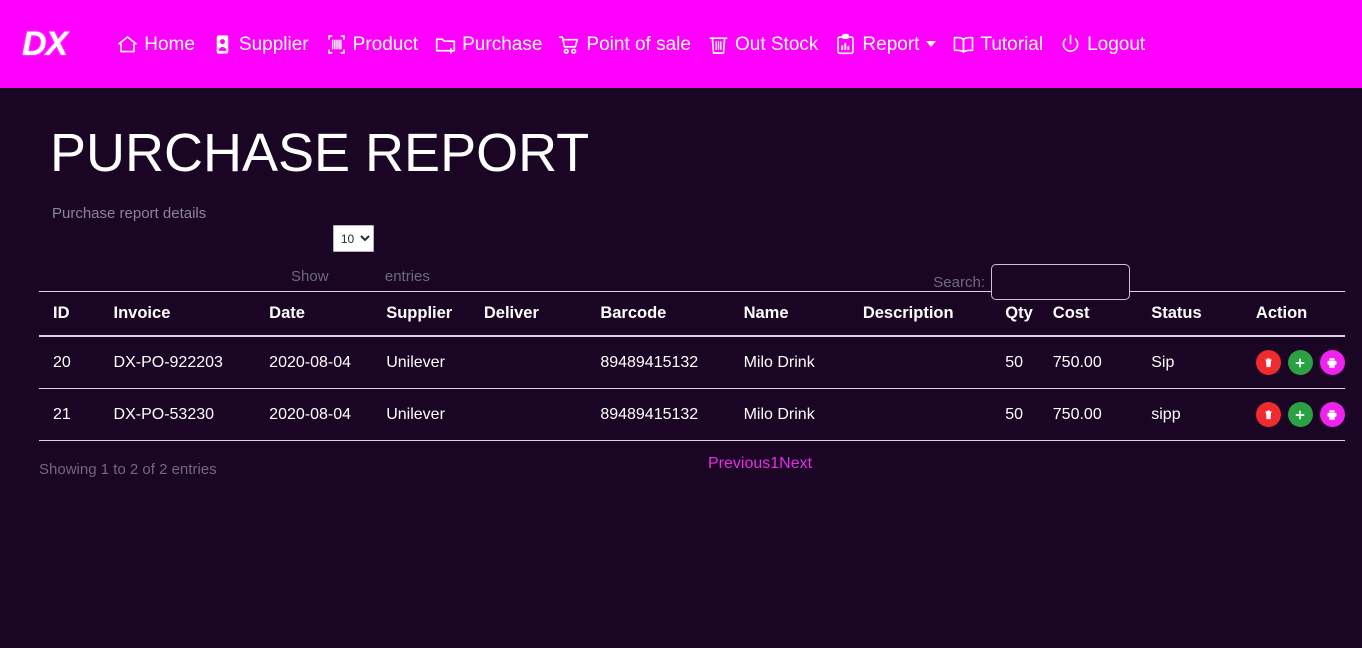 Image resolution: width=1362 pixels, height=648 pixels. What do you see at coordinates (407, 277) in the screenshot?
I see `entries-label: entries` at bounding box center [407, 277].